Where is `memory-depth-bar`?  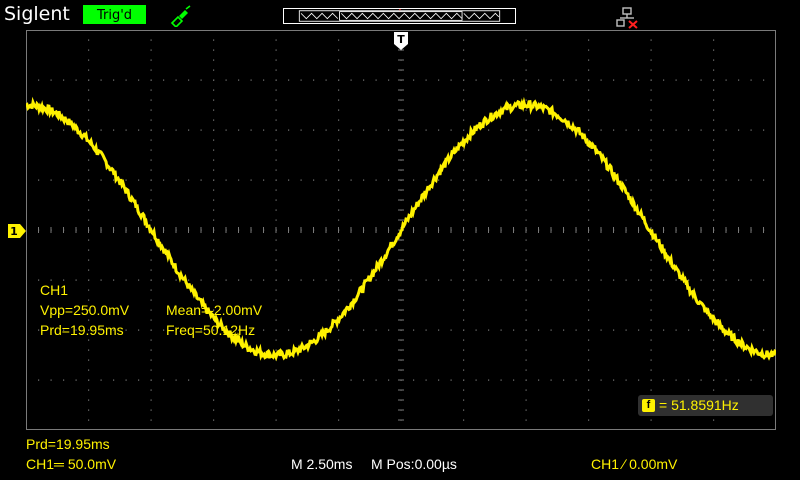 memory-depth-bar is located at coordinates (399, 16).